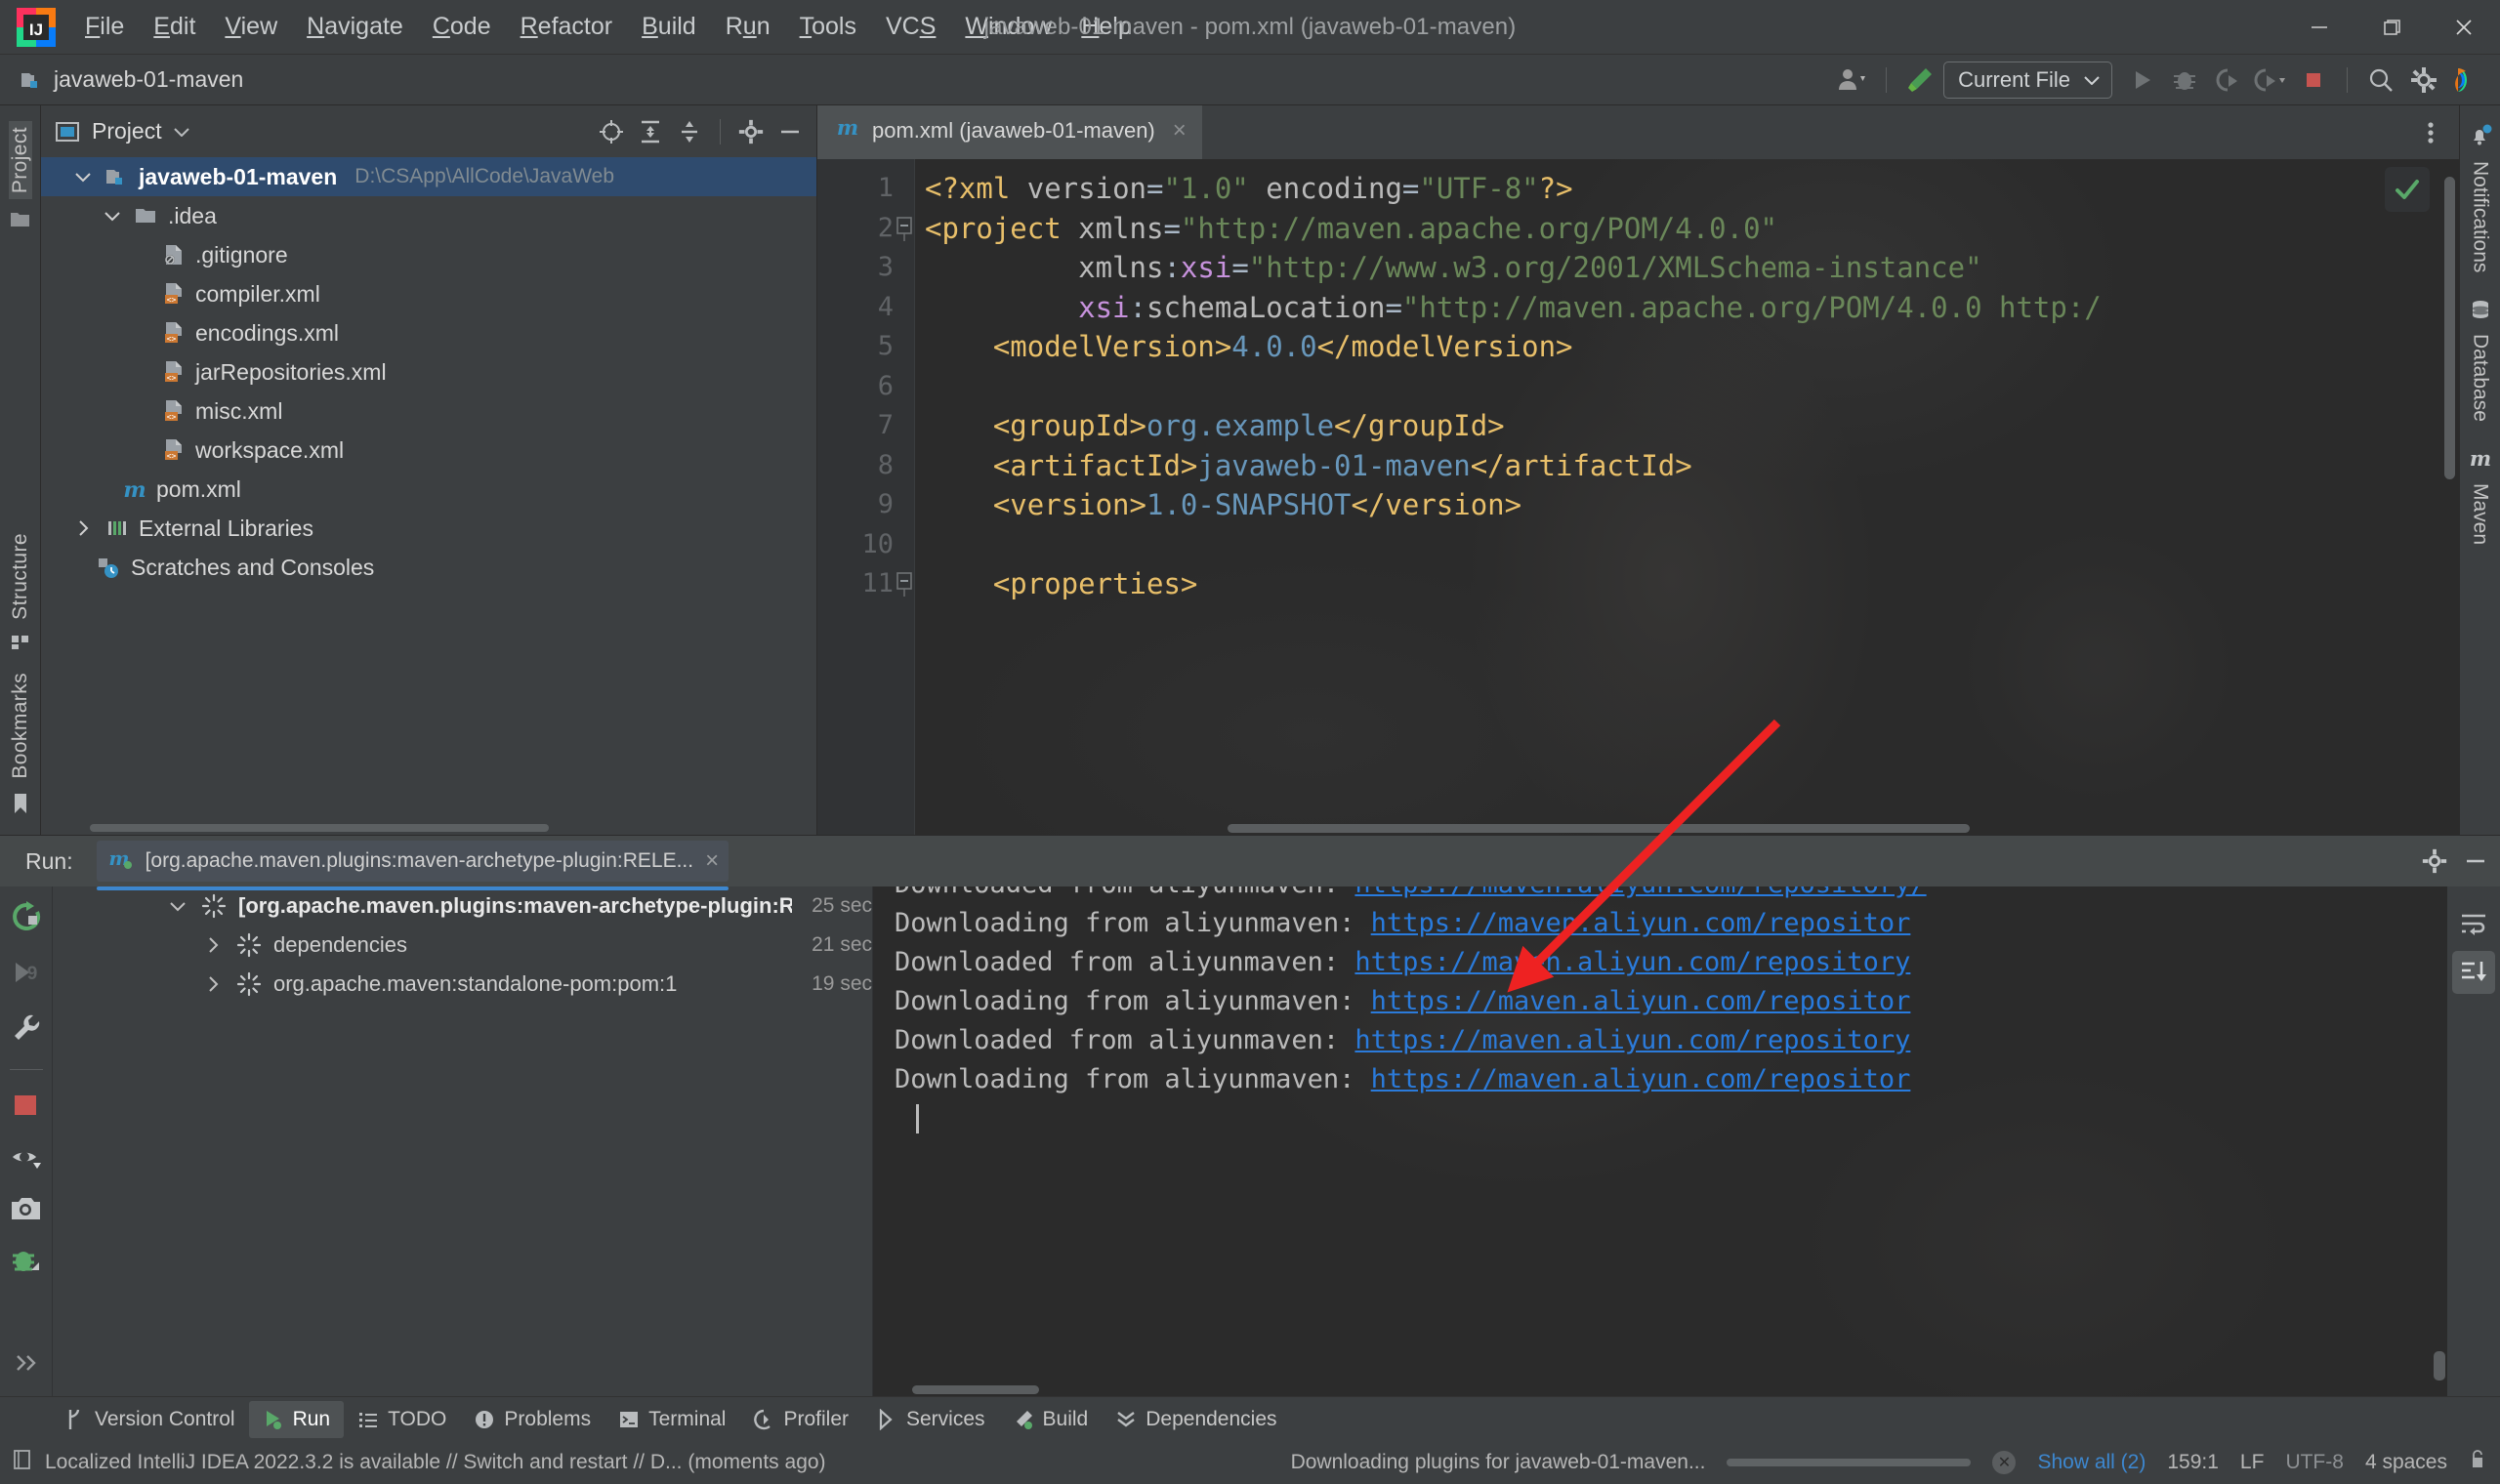 The image size is (2500, 1484). What do you see at coordinates (20, 161) in the screenshot?
I see `rail-item-project: Project` at bounding box center [20, 161].